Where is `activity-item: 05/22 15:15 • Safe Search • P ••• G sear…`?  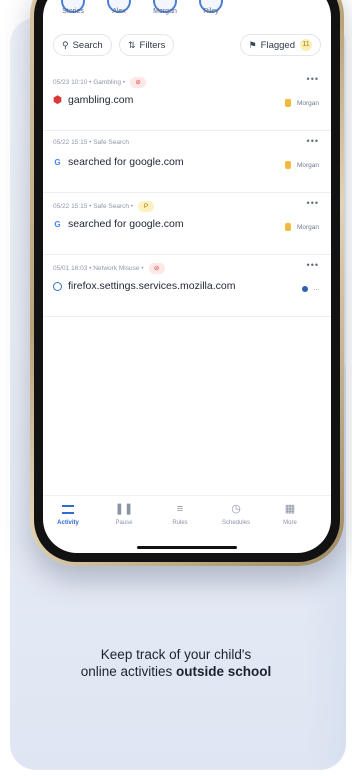
activity-item: 05/22 15:15 • Safe Search • P ••• G sear… is located at coordinates (187, 224).